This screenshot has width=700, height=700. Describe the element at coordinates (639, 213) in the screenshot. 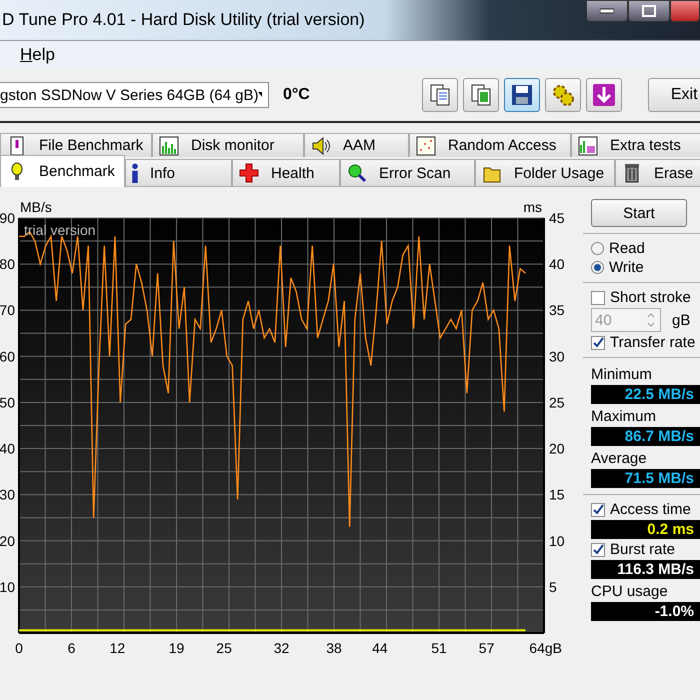

I see `start-button: Start` at that location.